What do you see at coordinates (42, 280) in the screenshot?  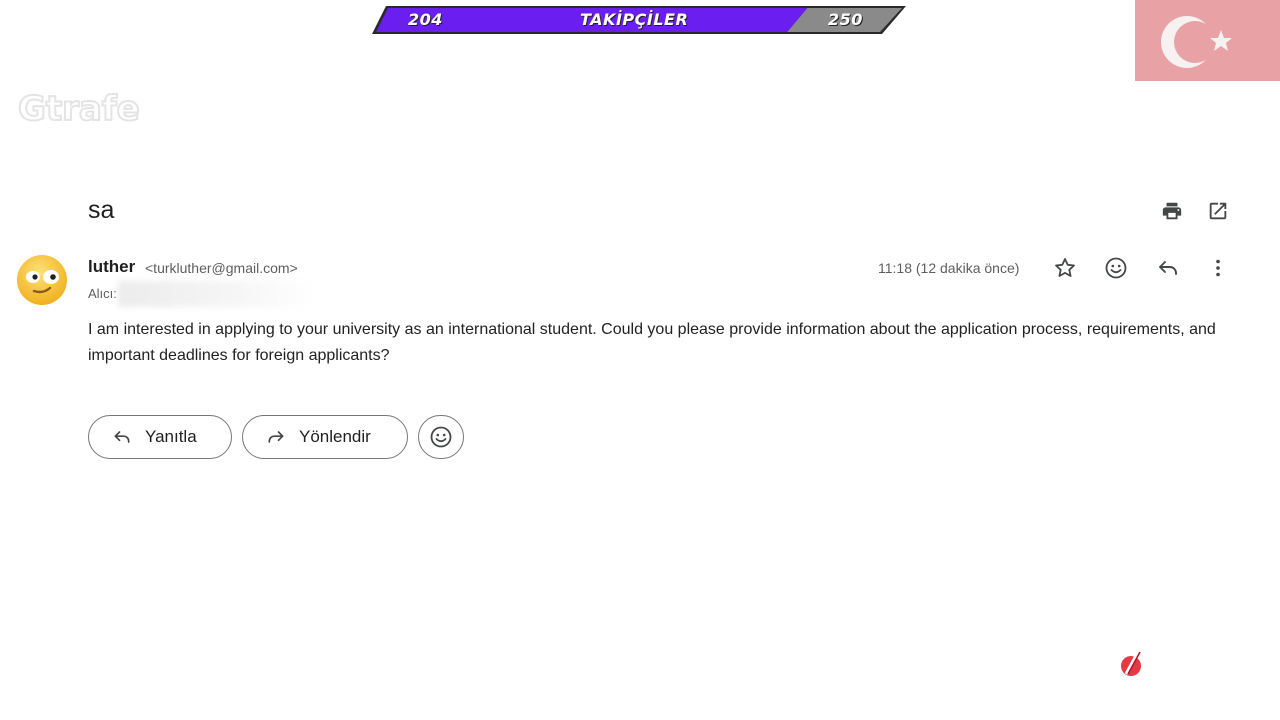 I see `sender-avatar` at bounding box center [42, 280].